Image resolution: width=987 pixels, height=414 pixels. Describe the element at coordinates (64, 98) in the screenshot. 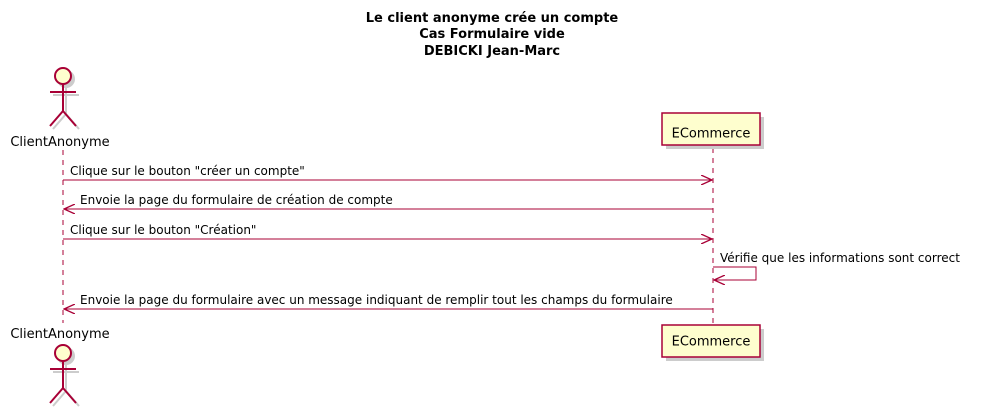

I see `actor-figure-top` at that location.